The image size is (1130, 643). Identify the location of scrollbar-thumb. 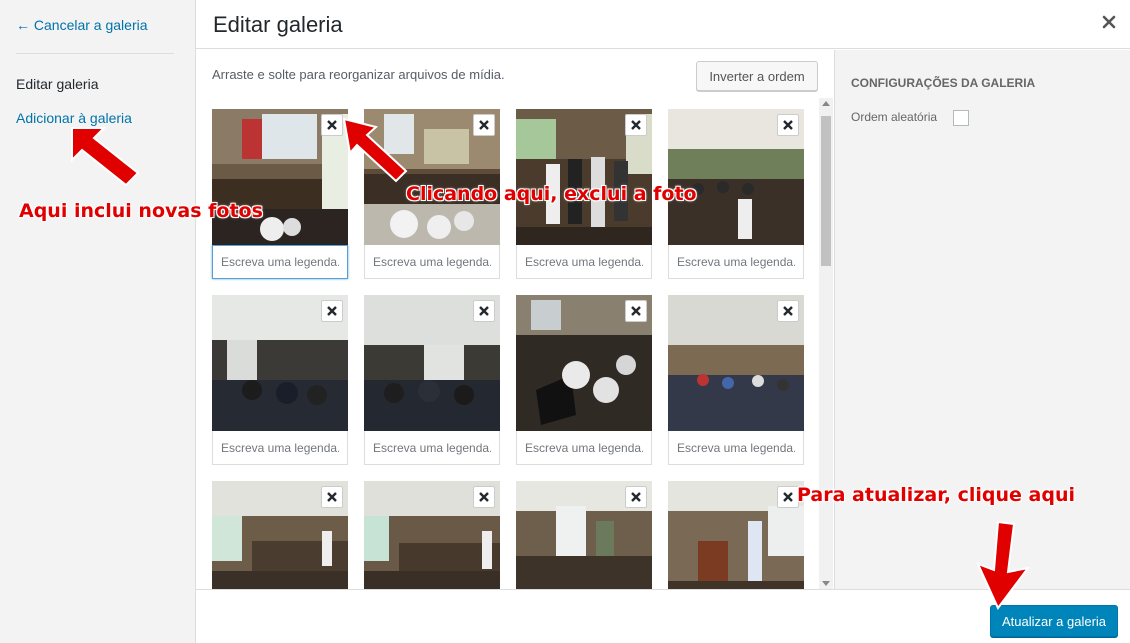
(826, 191).